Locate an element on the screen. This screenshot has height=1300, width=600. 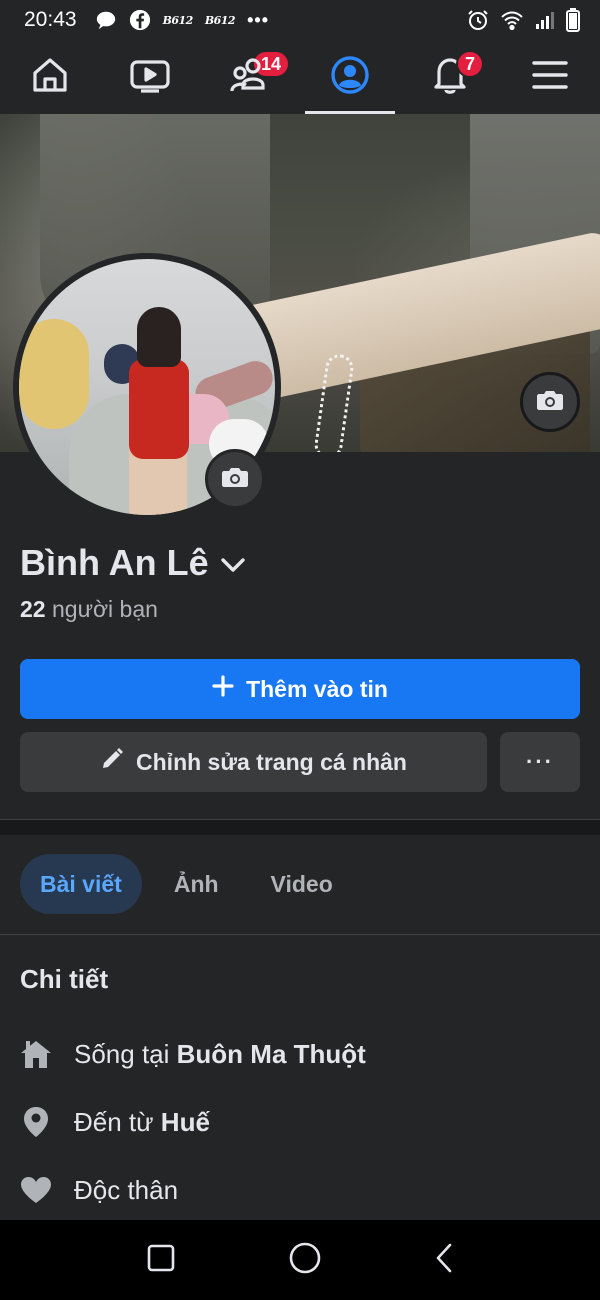
from-prefix: Đến từ is located at coordinates (114, 1121).